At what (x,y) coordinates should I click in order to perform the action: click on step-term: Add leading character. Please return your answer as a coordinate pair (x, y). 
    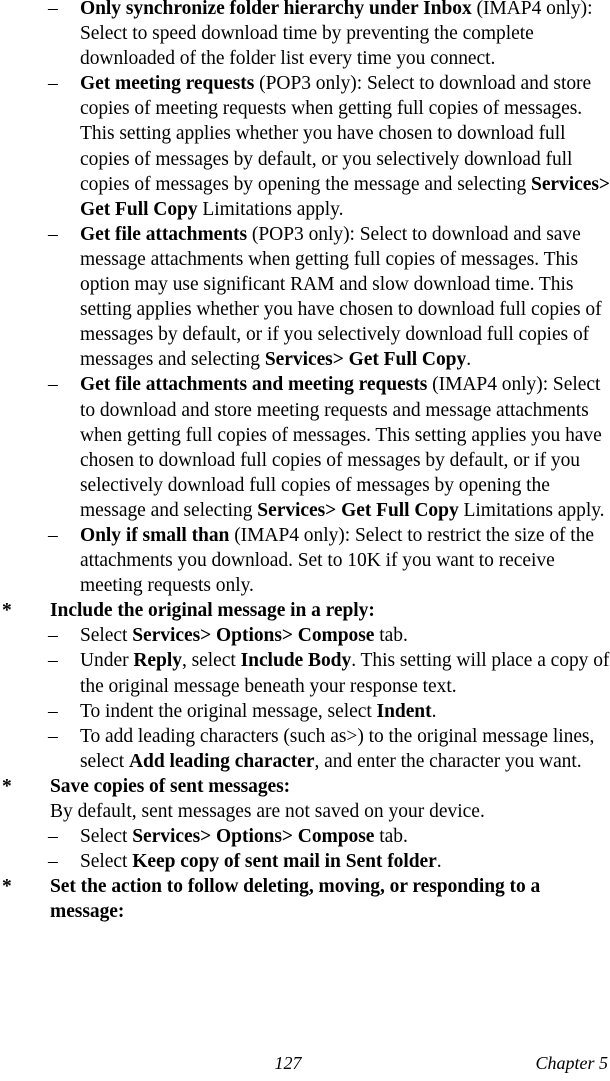
    Looking at the image, I should click on (221, 761).